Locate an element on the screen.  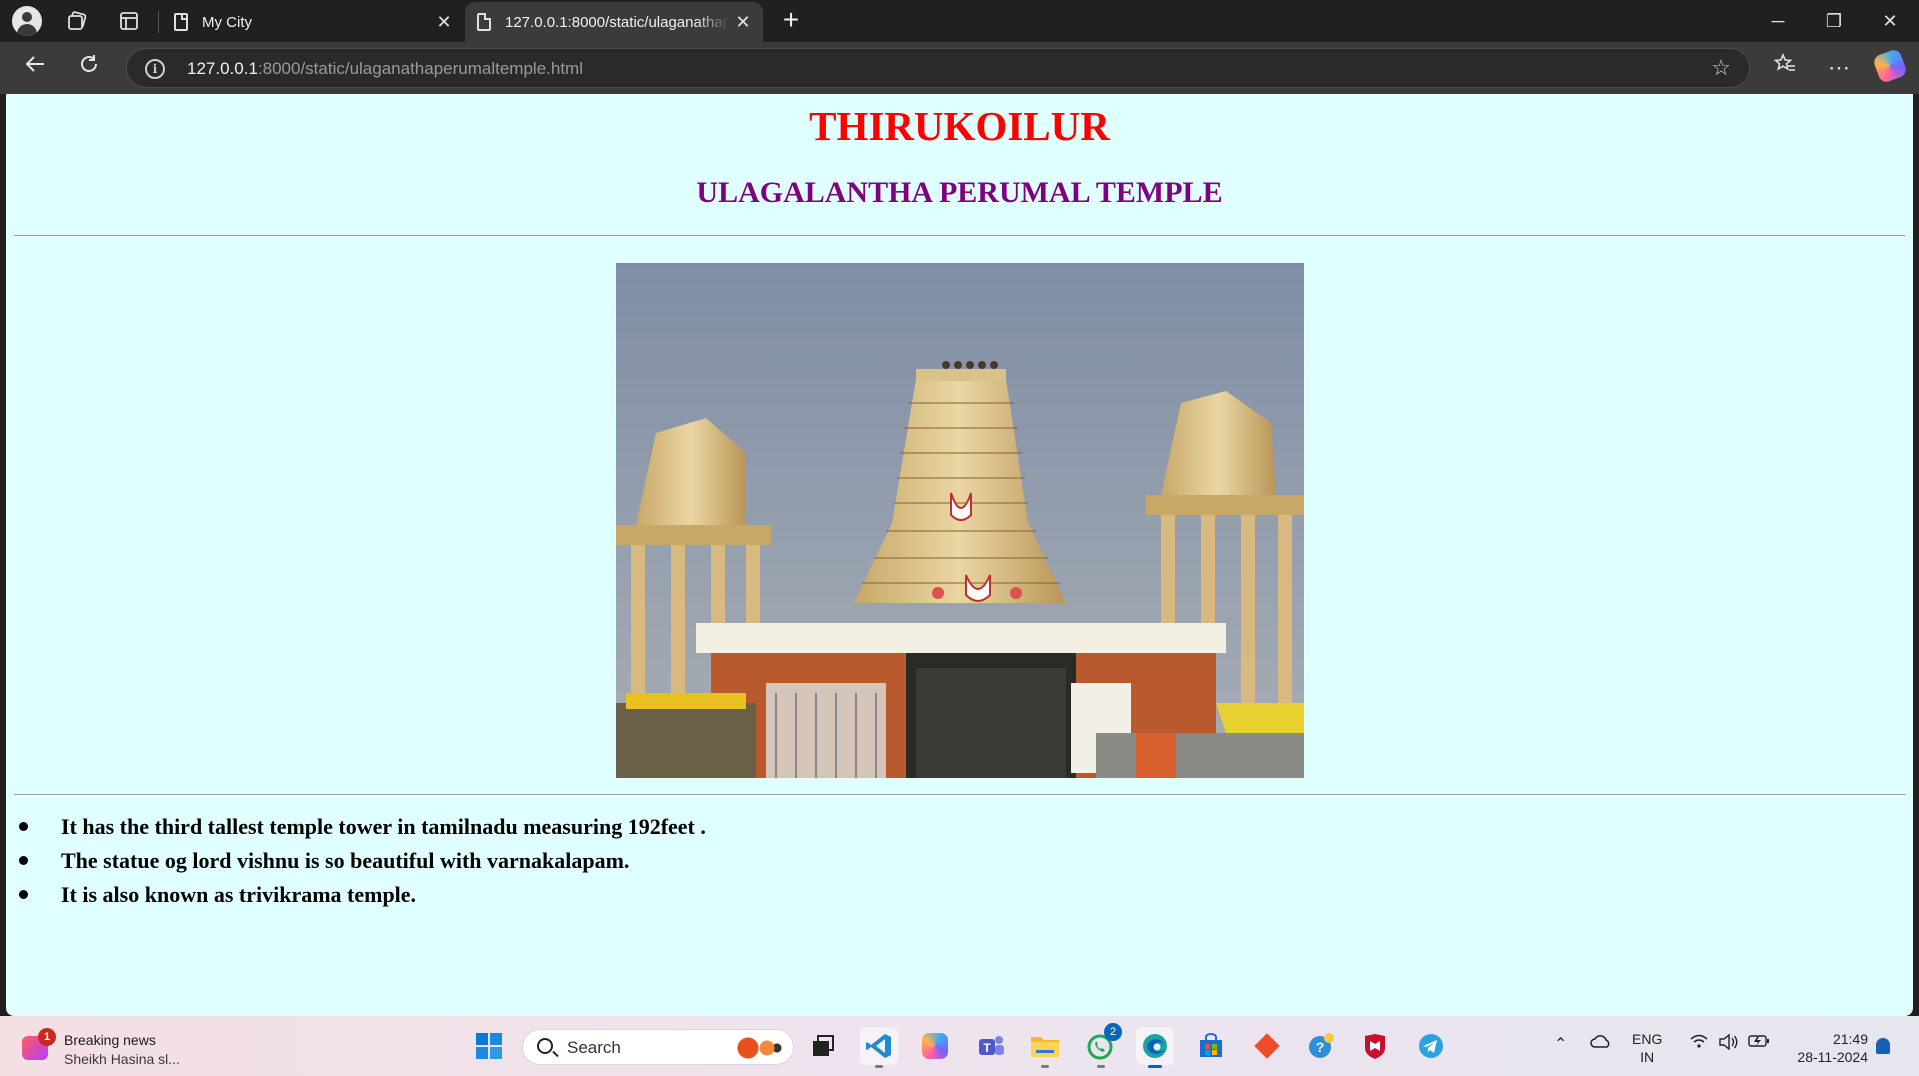
task-view-icon is located at coordinates (823, 1045).